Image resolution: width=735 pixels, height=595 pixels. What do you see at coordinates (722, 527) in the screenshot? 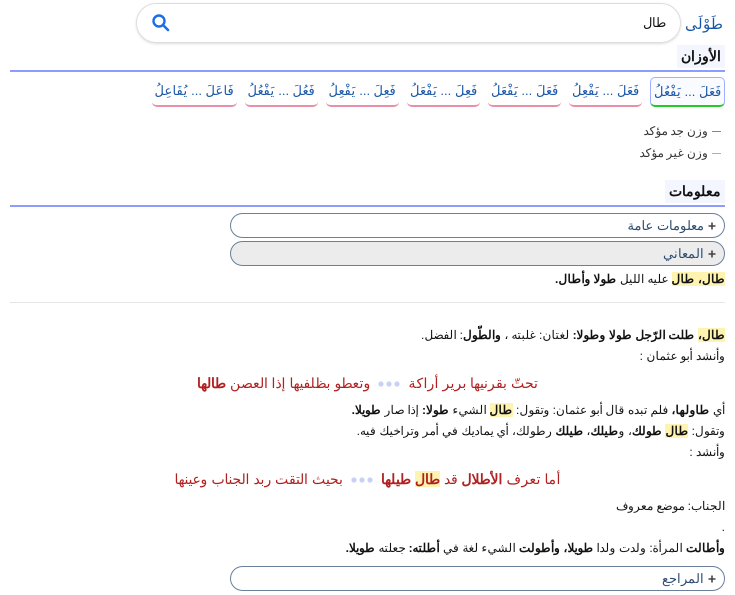
I see `text-line: .` at bounding box center [722, 527].